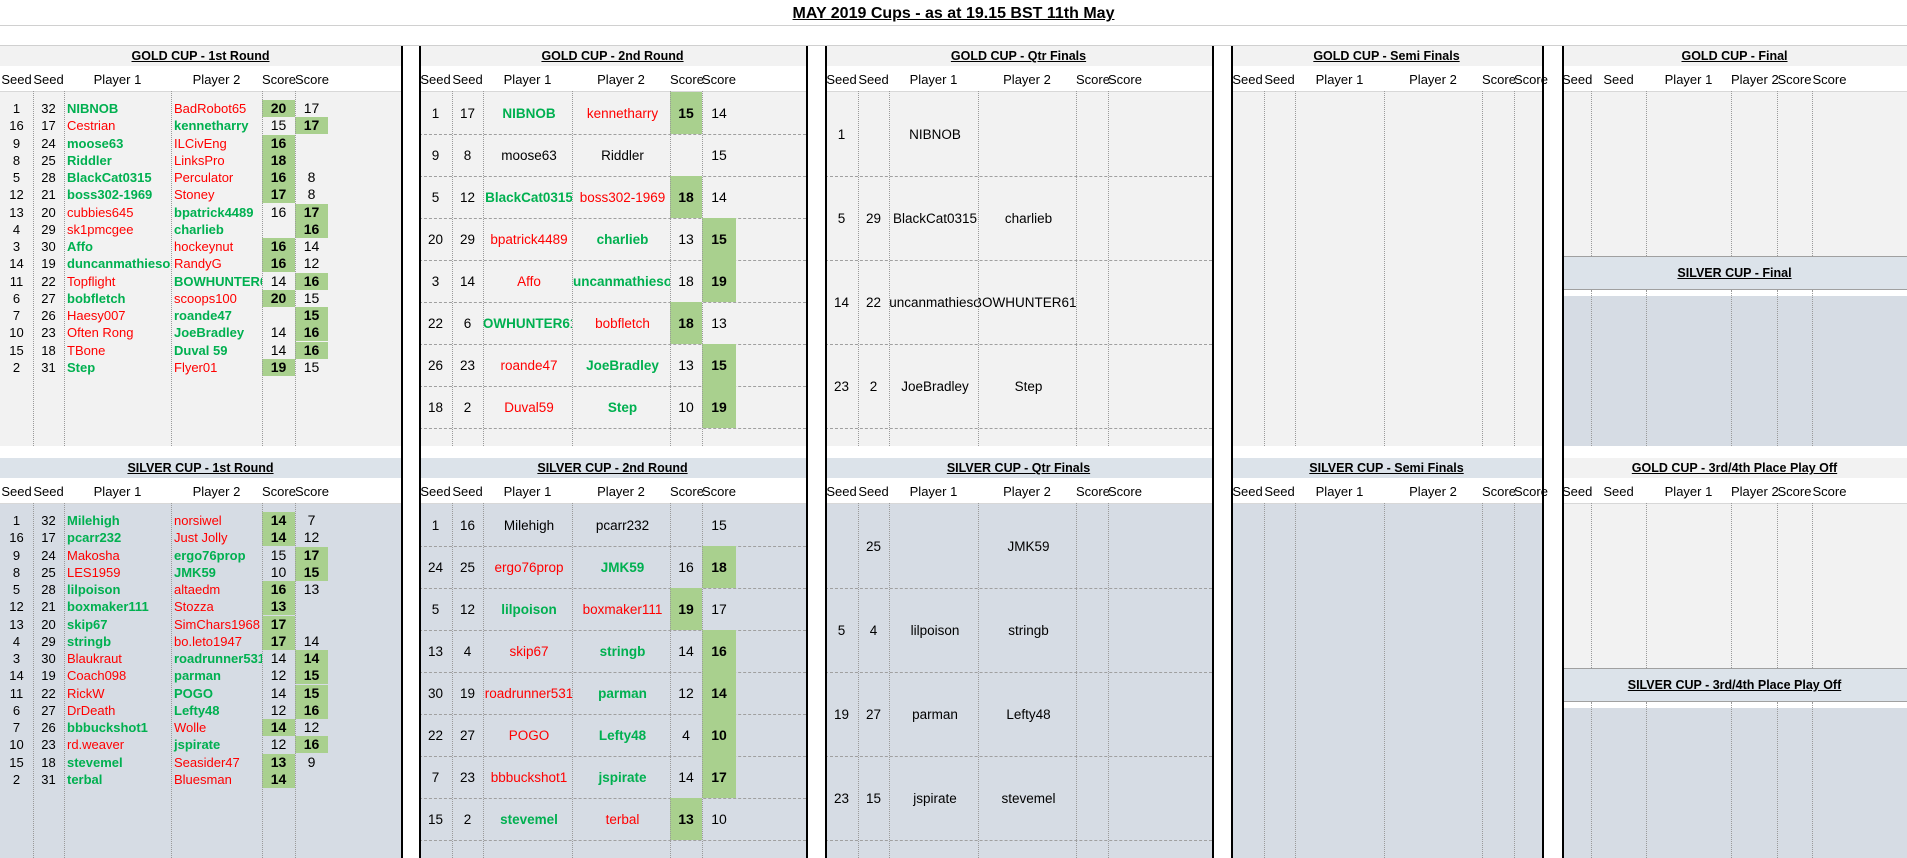 The height and width of the screenshot is (858, 1907). I want to click on match-row: 1 32 Milehigh norsiwel 14 7, so click(200, 520).